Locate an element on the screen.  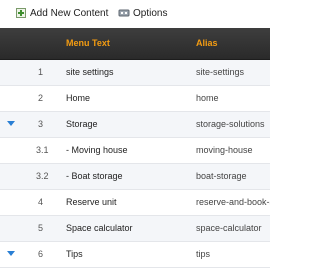
options-button: Options is located at coordinates (142, 13).